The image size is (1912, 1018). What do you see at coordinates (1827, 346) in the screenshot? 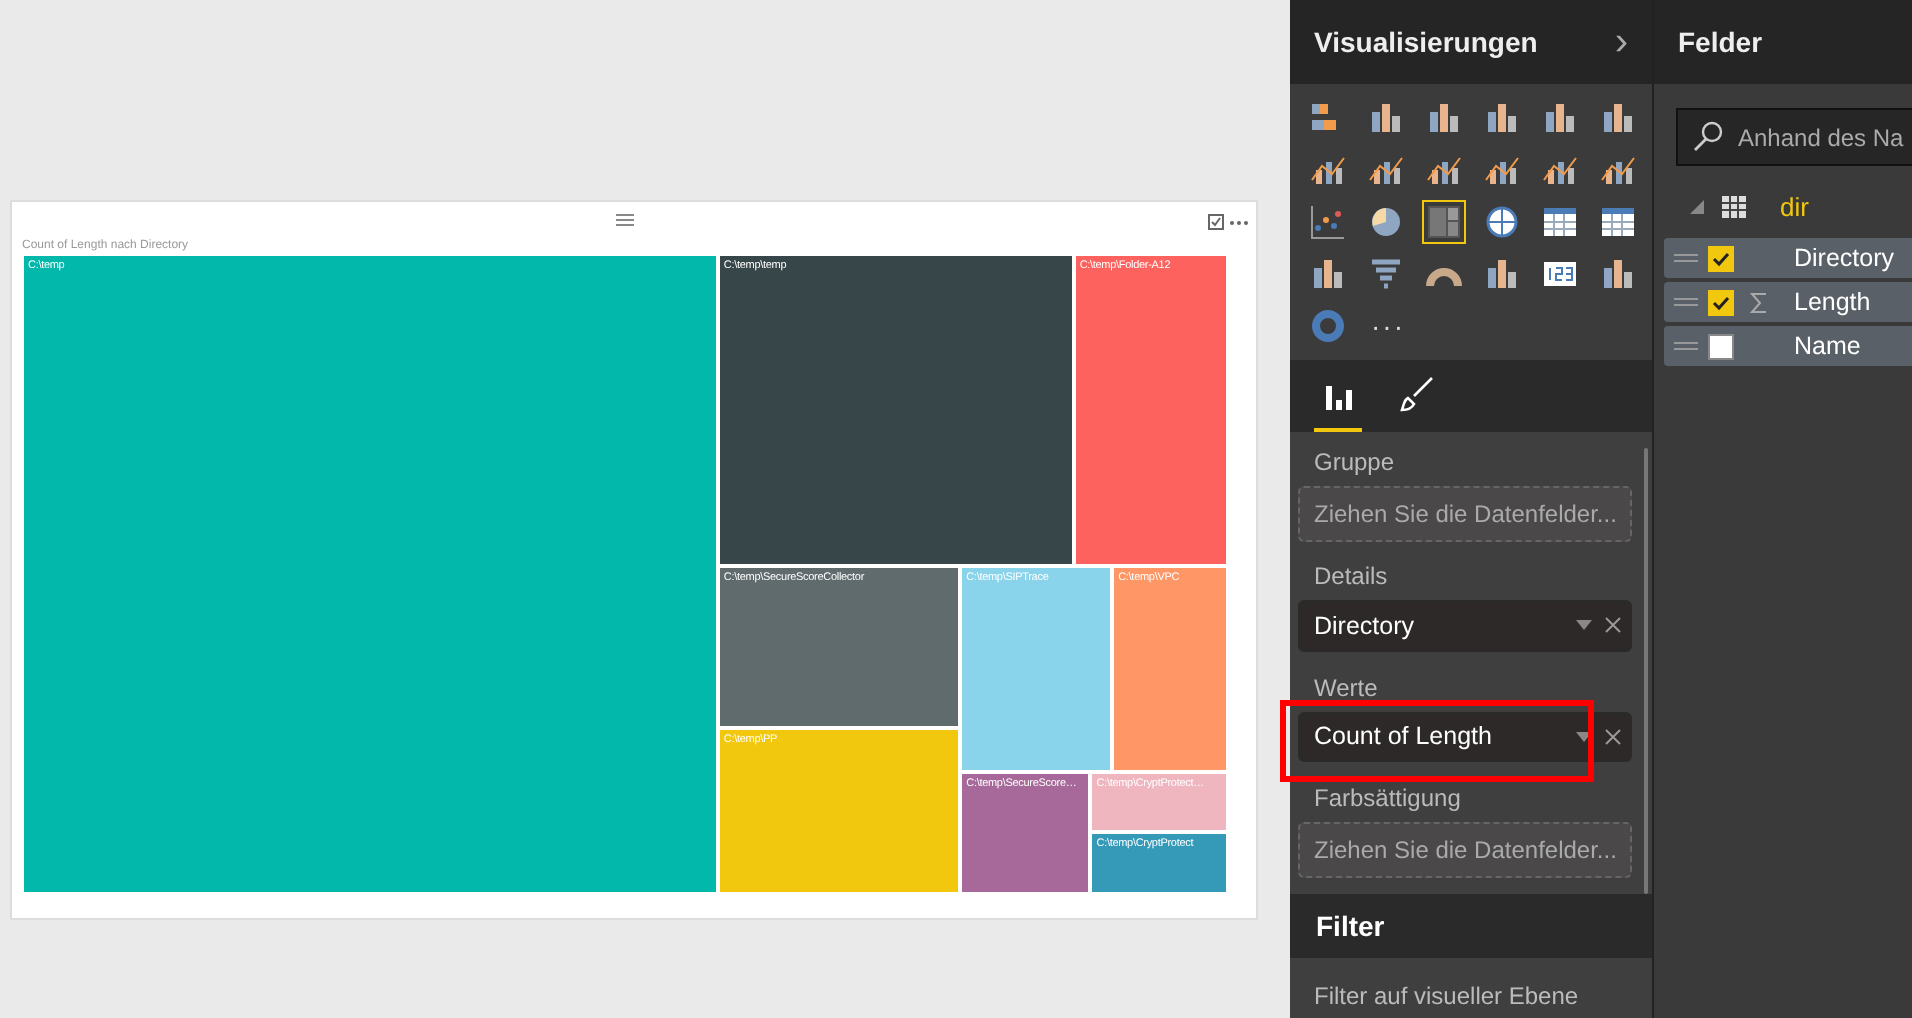
I see `field-name: Name` at bounding box center [1827, 346].